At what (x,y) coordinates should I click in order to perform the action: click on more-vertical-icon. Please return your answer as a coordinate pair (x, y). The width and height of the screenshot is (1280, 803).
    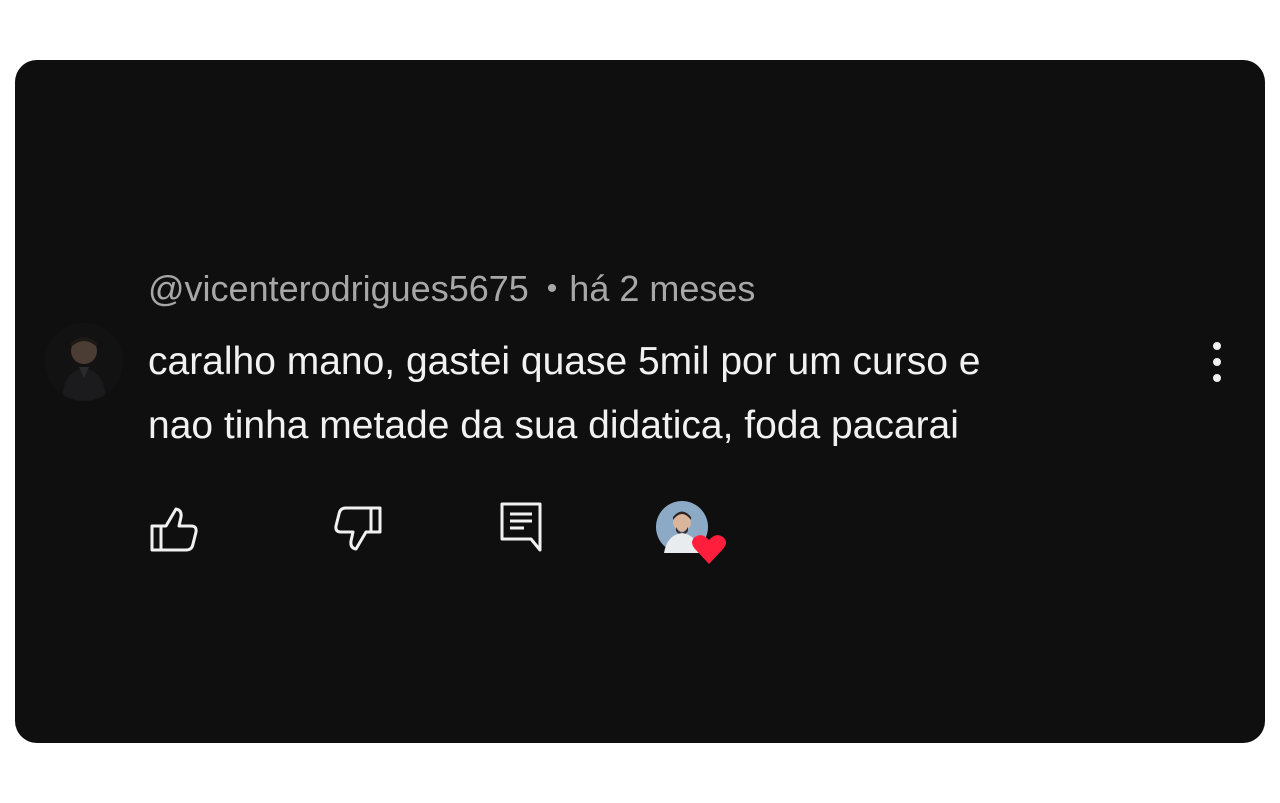
    Looking at the image, I should click on (1217, 362).